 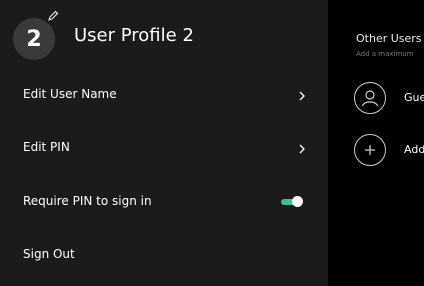 I want to click on toggle-knob, so click(x=297, y=201).